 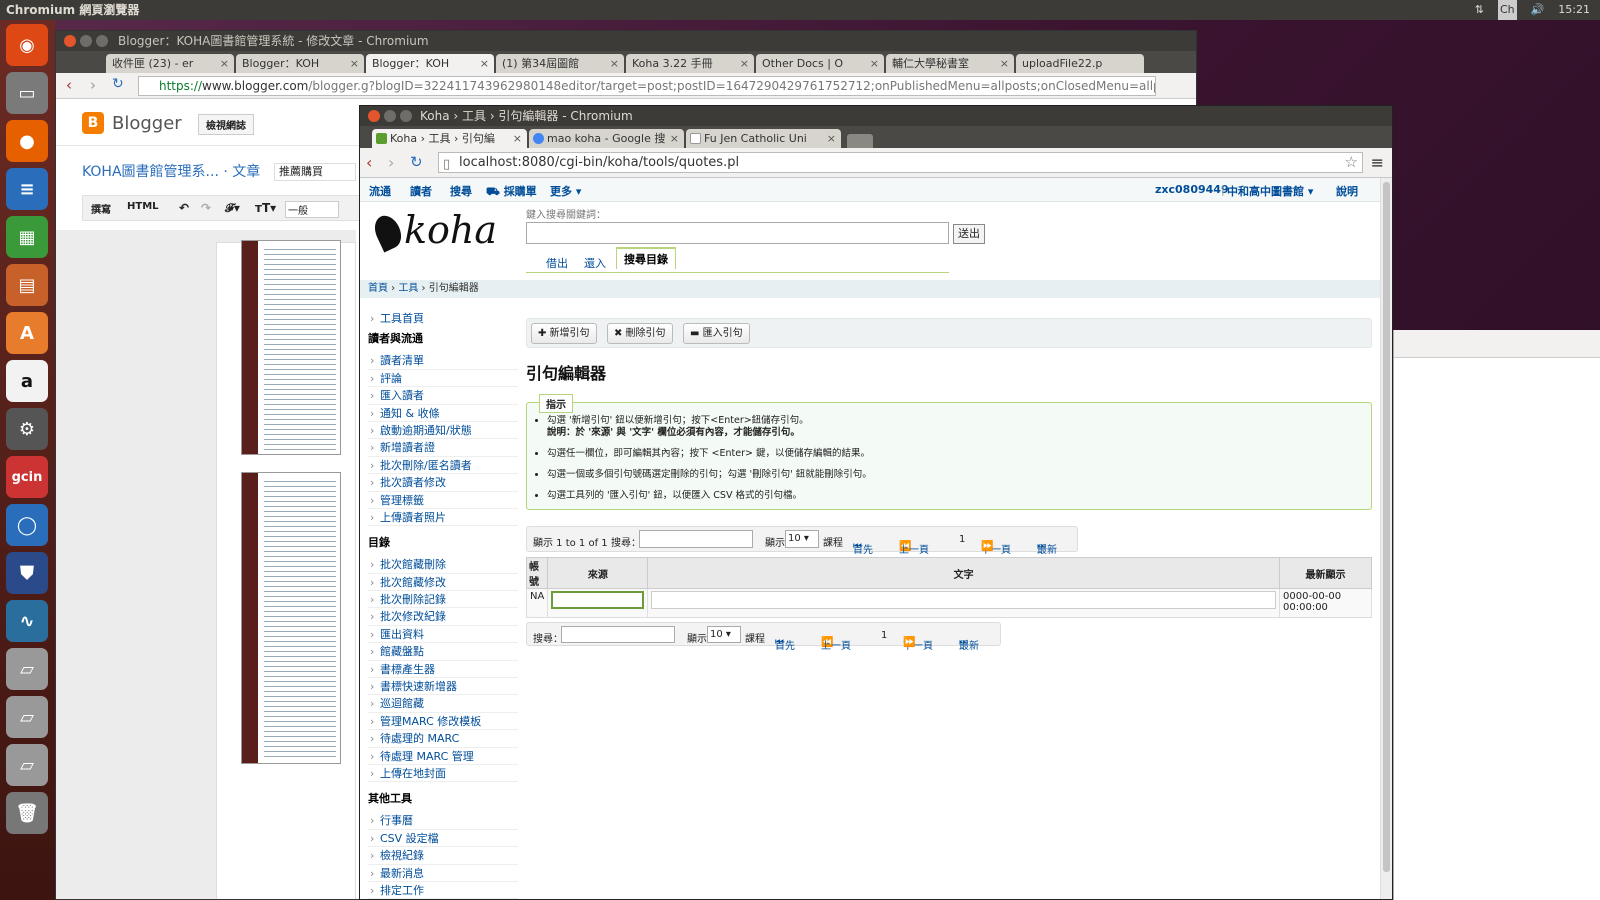 I want to click on font-size-icon: ᴛT▾, so click(x=265, y=208).